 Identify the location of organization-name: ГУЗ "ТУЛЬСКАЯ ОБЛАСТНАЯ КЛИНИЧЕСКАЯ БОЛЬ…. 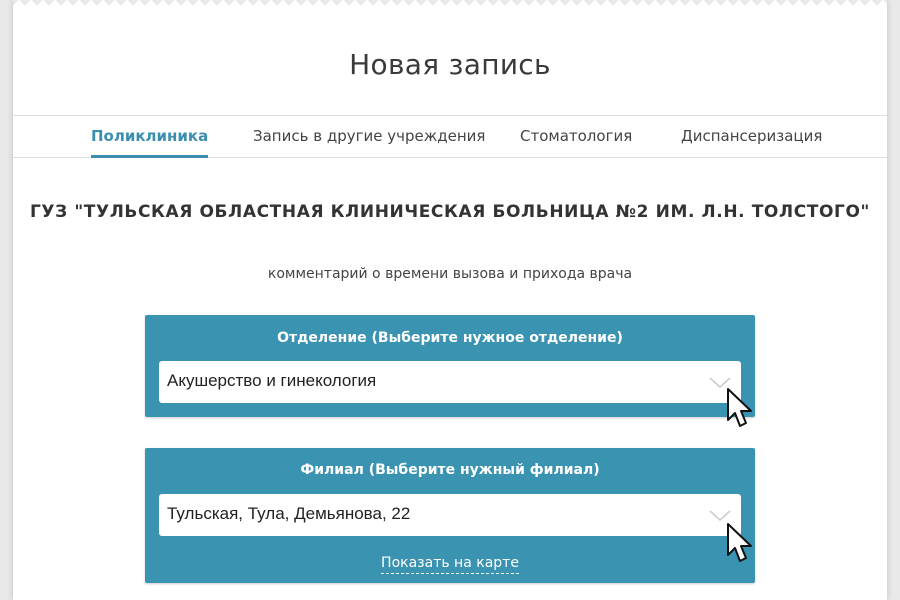
(450, 212).